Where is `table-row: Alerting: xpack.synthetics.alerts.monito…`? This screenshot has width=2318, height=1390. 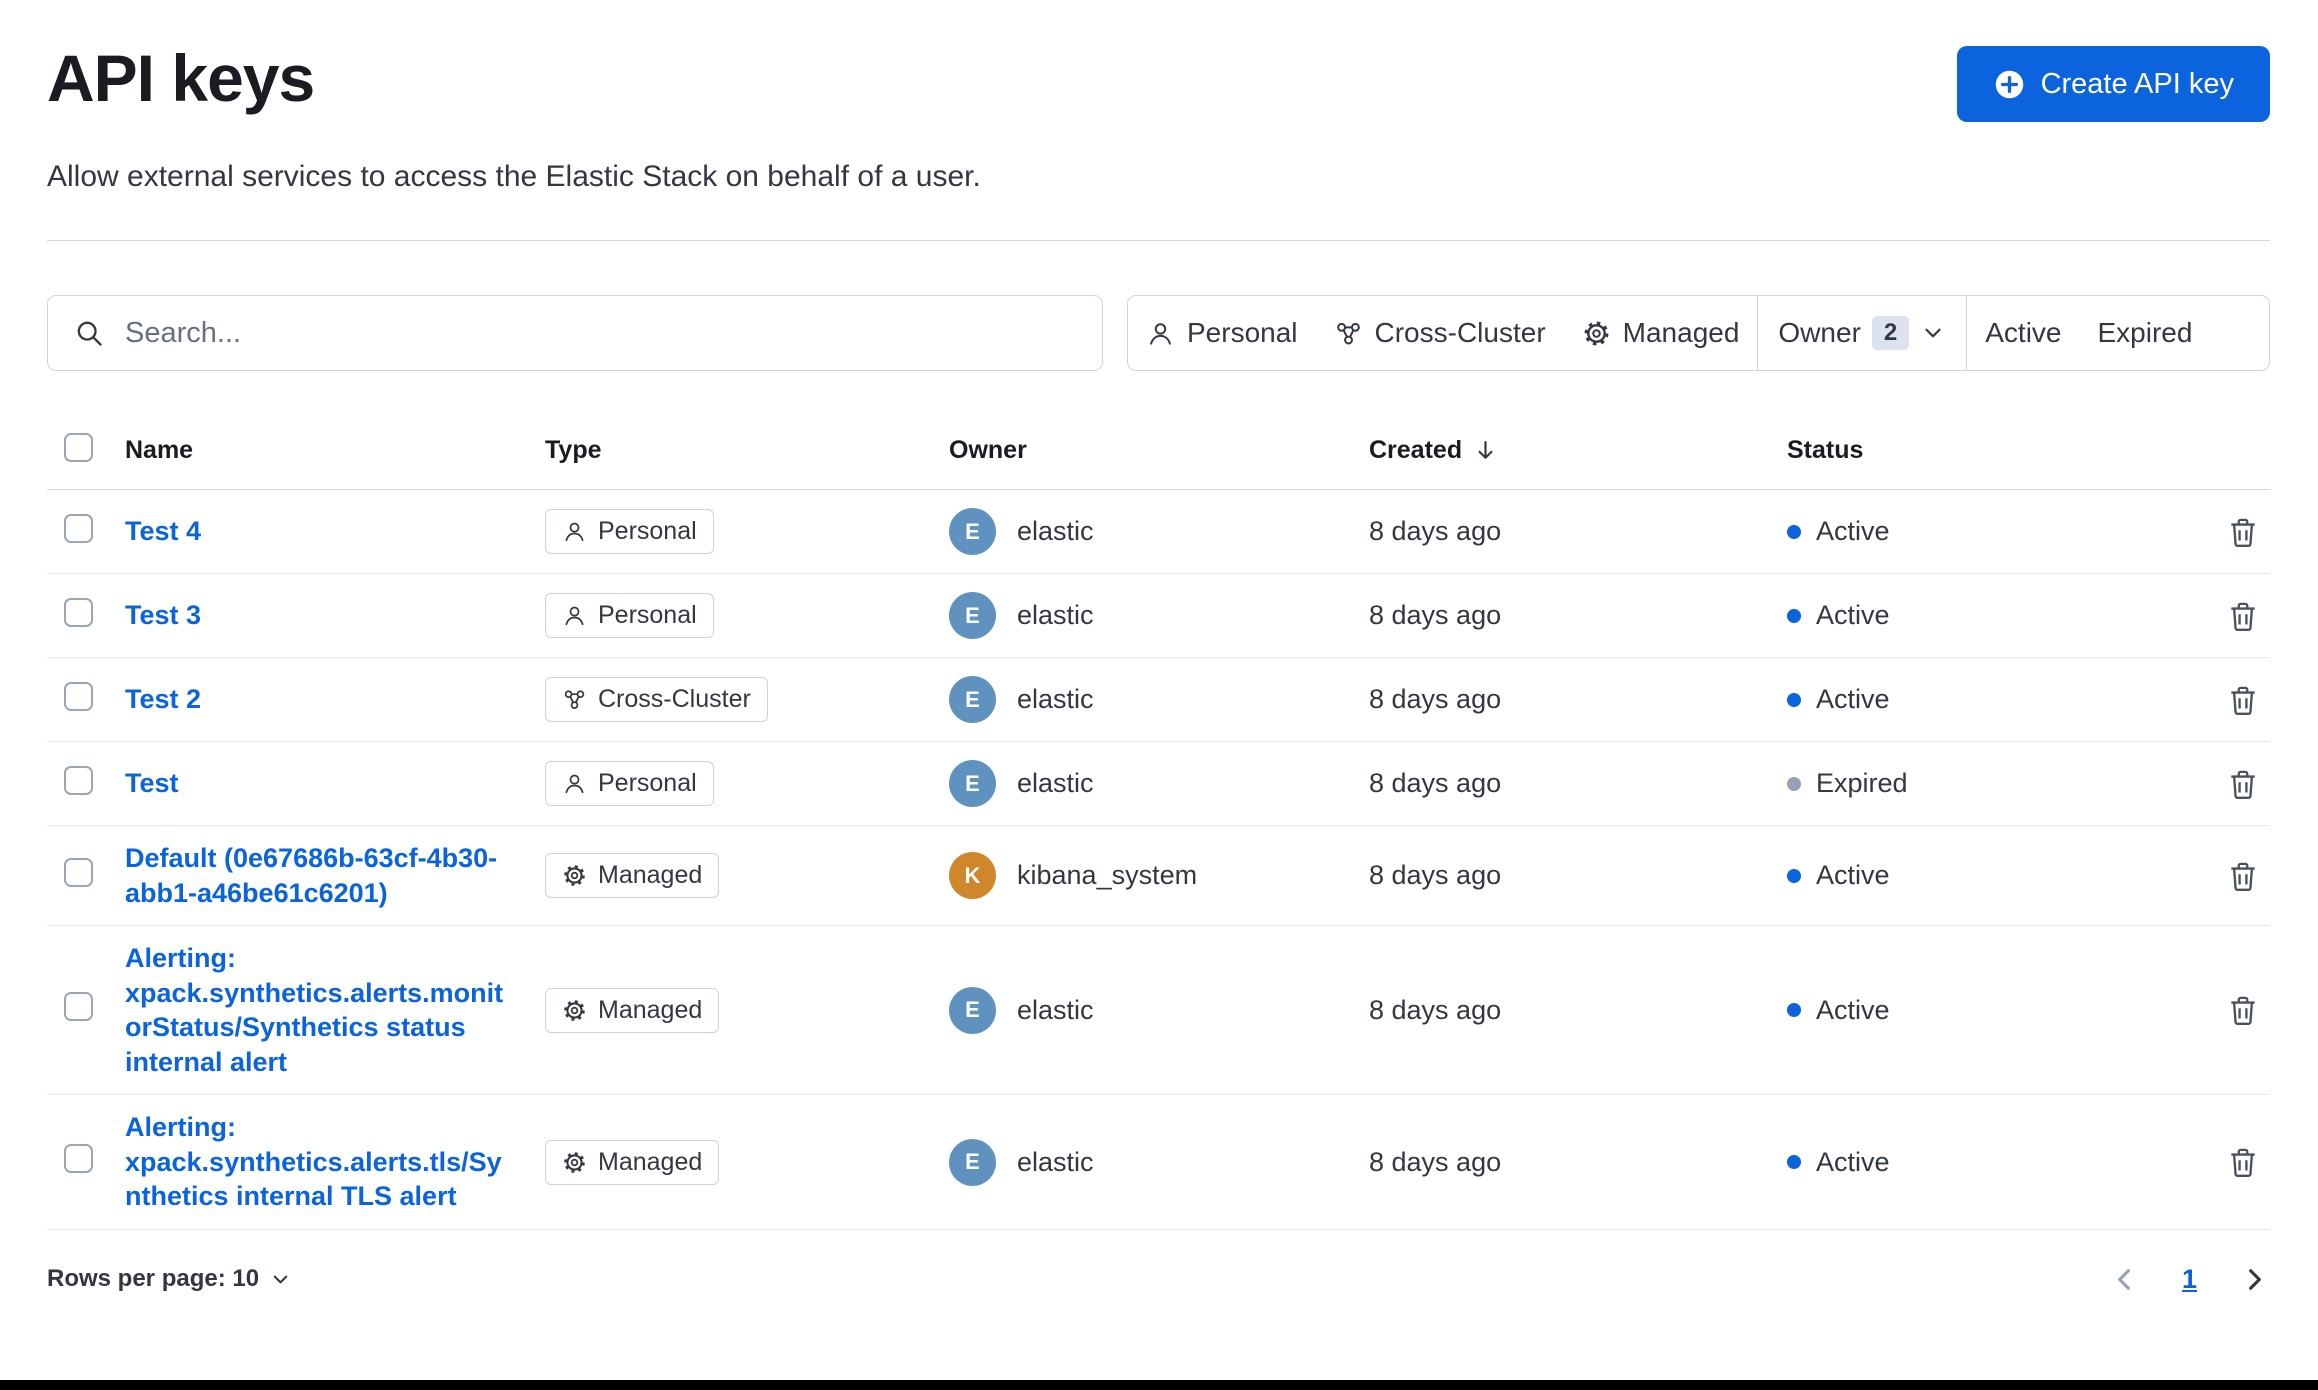
table-row: Alerting: xpack.synthetics.alerts.monito… is located at coordinates (1158, 1011).